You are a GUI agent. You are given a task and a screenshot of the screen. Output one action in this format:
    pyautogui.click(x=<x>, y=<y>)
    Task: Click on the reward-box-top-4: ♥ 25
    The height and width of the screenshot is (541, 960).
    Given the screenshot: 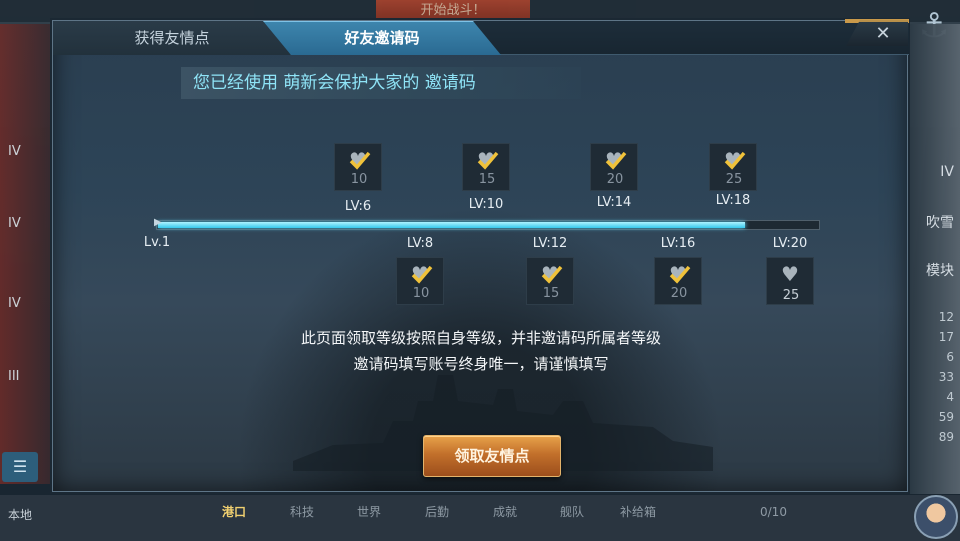 What is the action you would take?
    pyautogui.click(x=733, y=167)
    